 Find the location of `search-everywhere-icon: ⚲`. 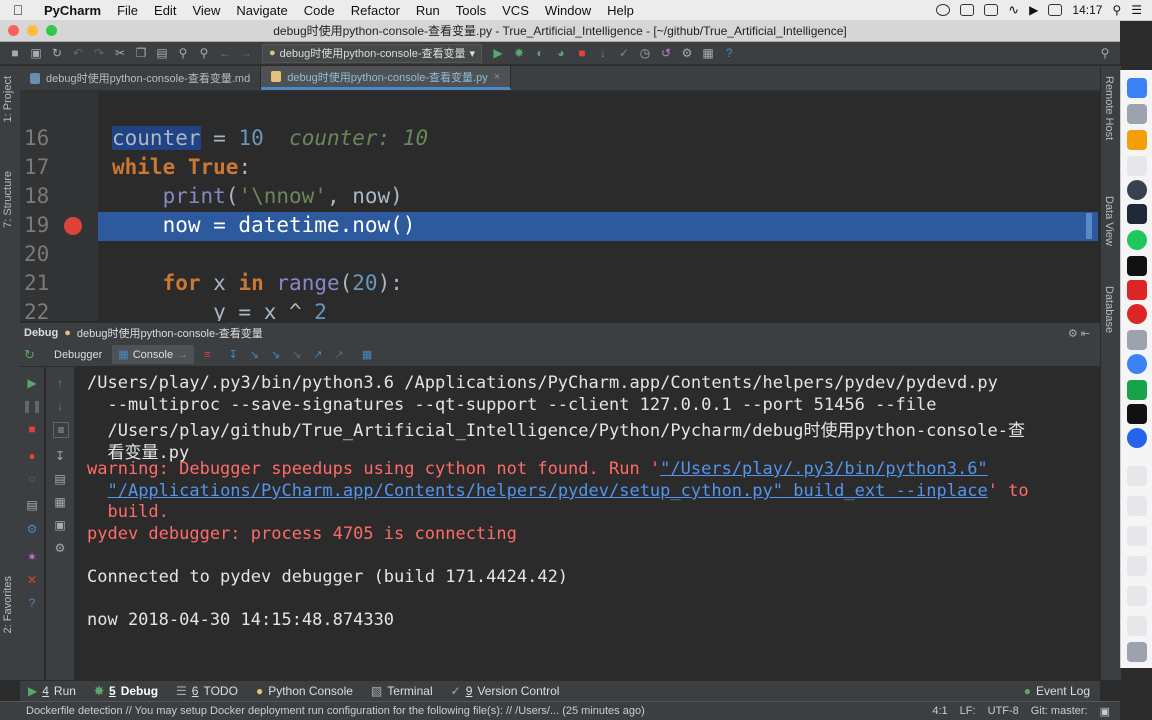

search-everywhere-icon: ⚲ is located at coordinates (1105, 53).